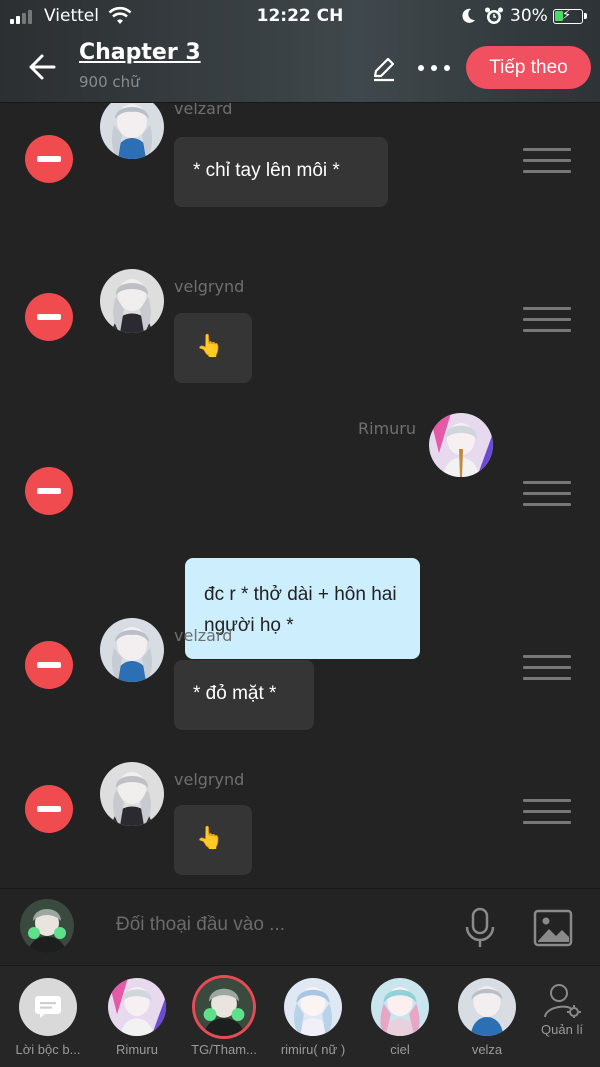  Describe the element at coordinates (400, 1049) in the screenshot. I see `character-label: ciel` at that location.